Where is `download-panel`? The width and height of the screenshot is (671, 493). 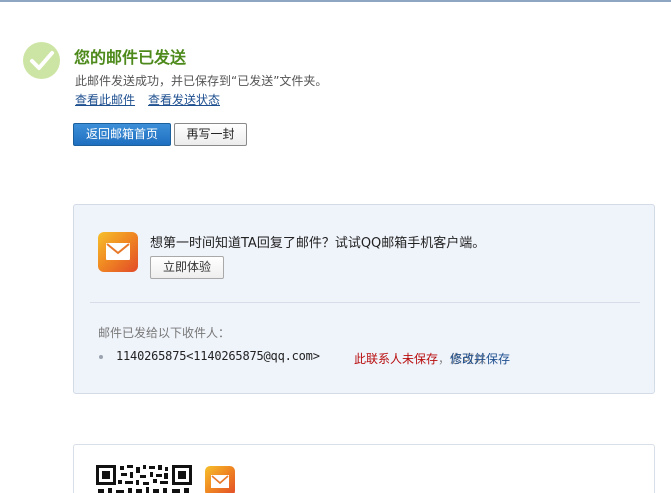 download-panel is located at coordinates (364, 468).